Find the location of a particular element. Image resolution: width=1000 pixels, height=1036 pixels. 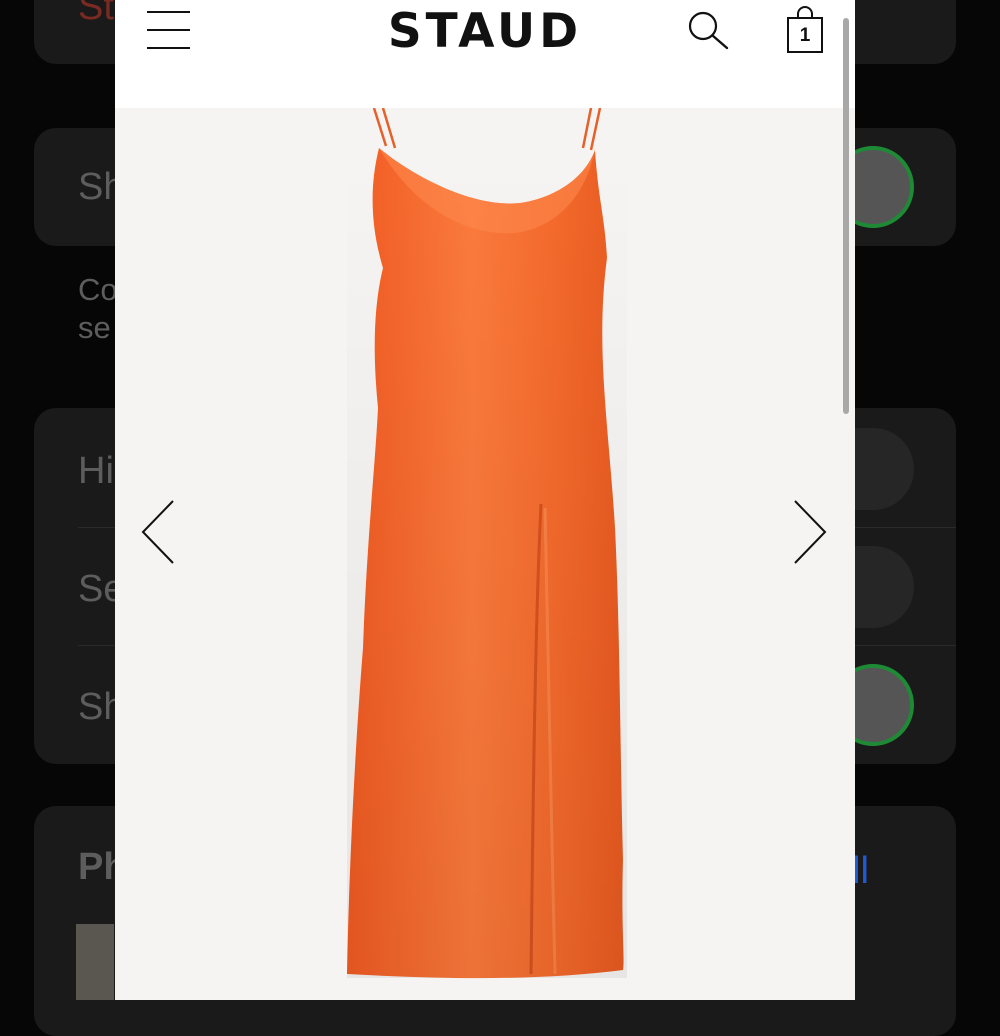

chevron-right-icon is located at coordinates (810, 532).